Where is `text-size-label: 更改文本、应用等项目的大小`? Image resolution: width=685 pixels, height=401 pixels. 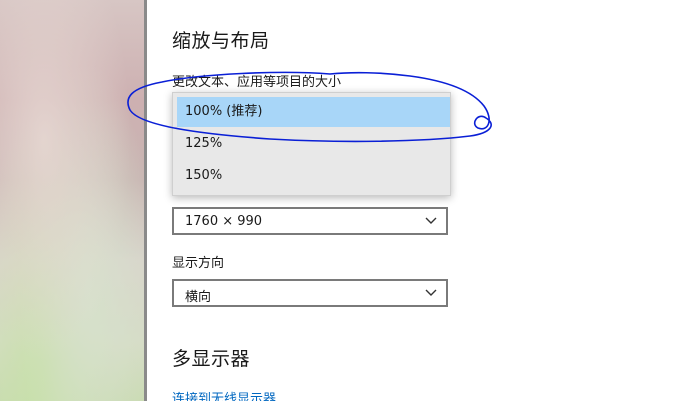
text-size-label: 更改文本、应用等项目的大小 is located at coordinates (257, 82).